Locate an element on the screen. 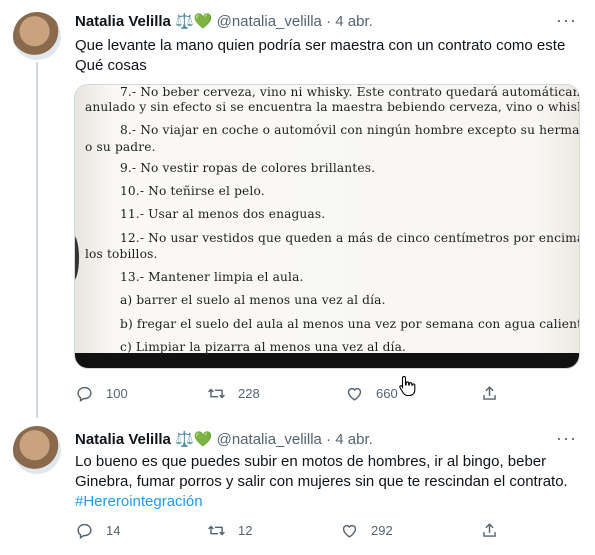  document-line: o su padre. is located at coordinates (120, 147).